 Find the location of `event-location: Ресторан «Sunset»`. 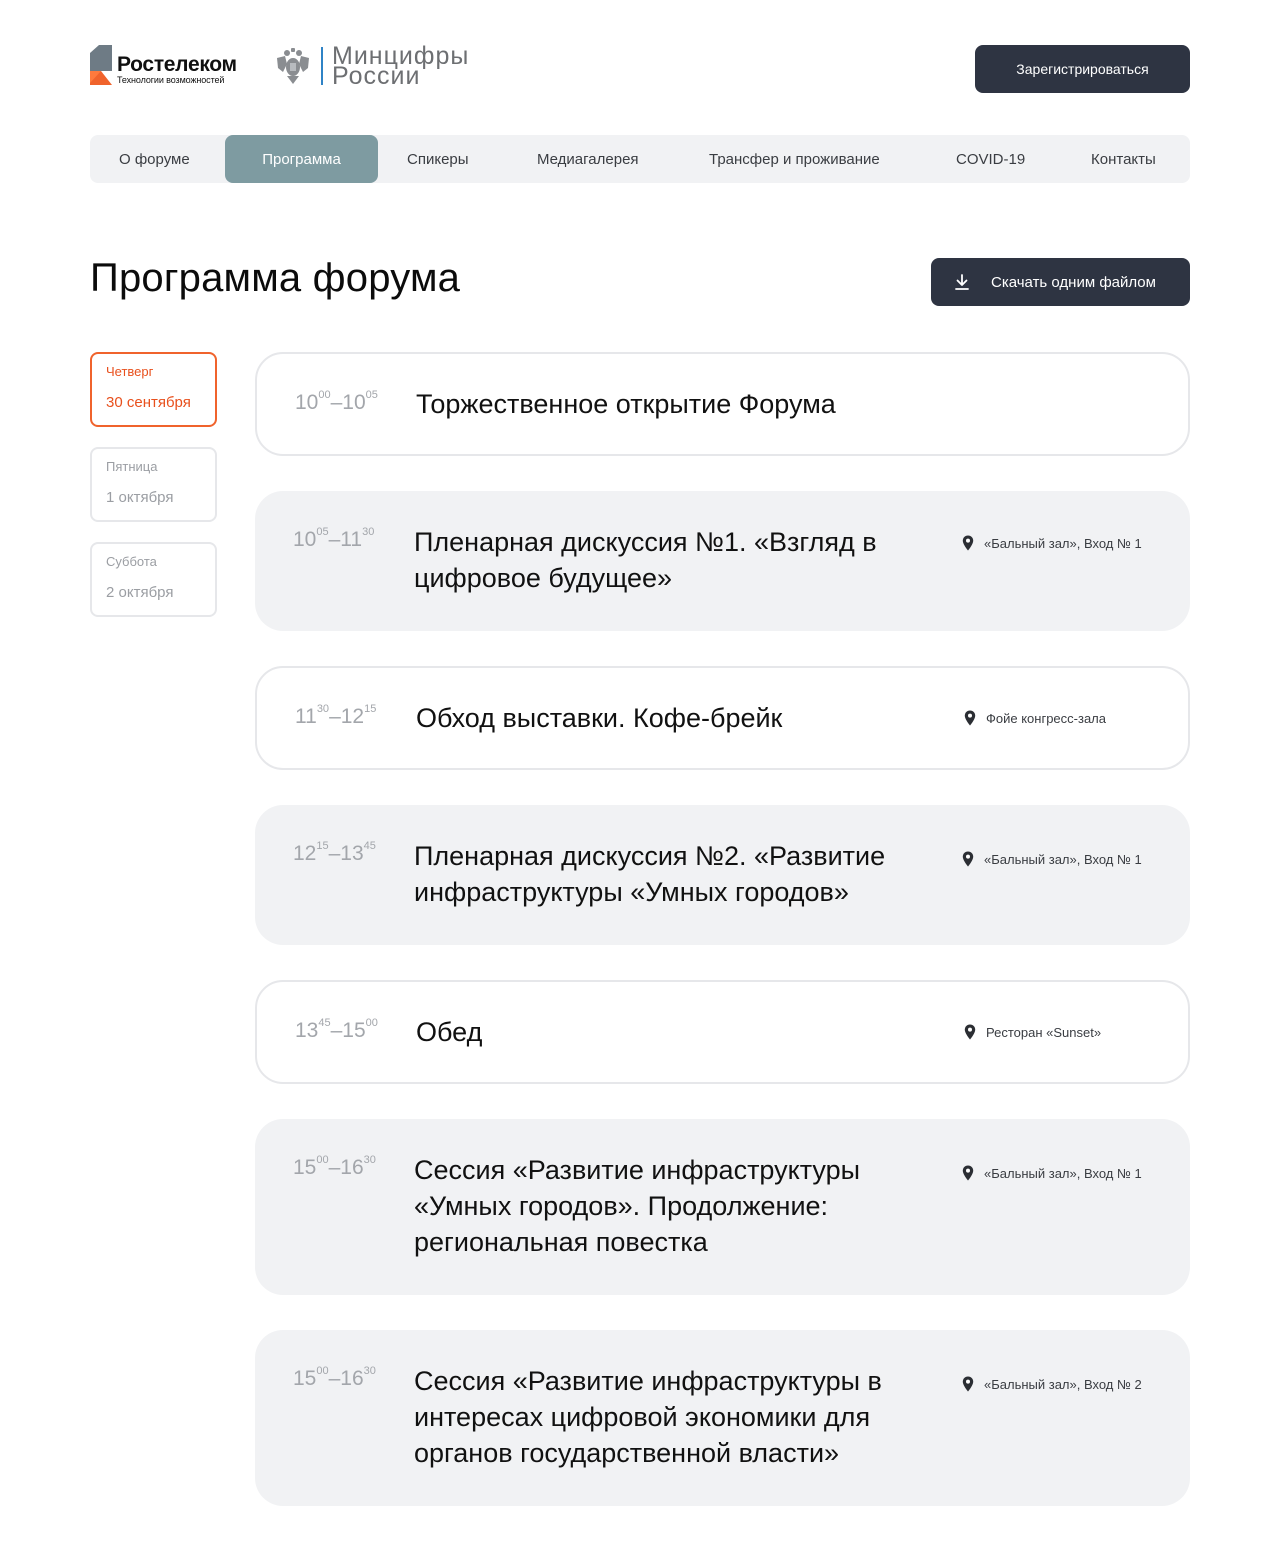

event-location: Ресторан «Sunset» is located at coordinates (1032, 1032).